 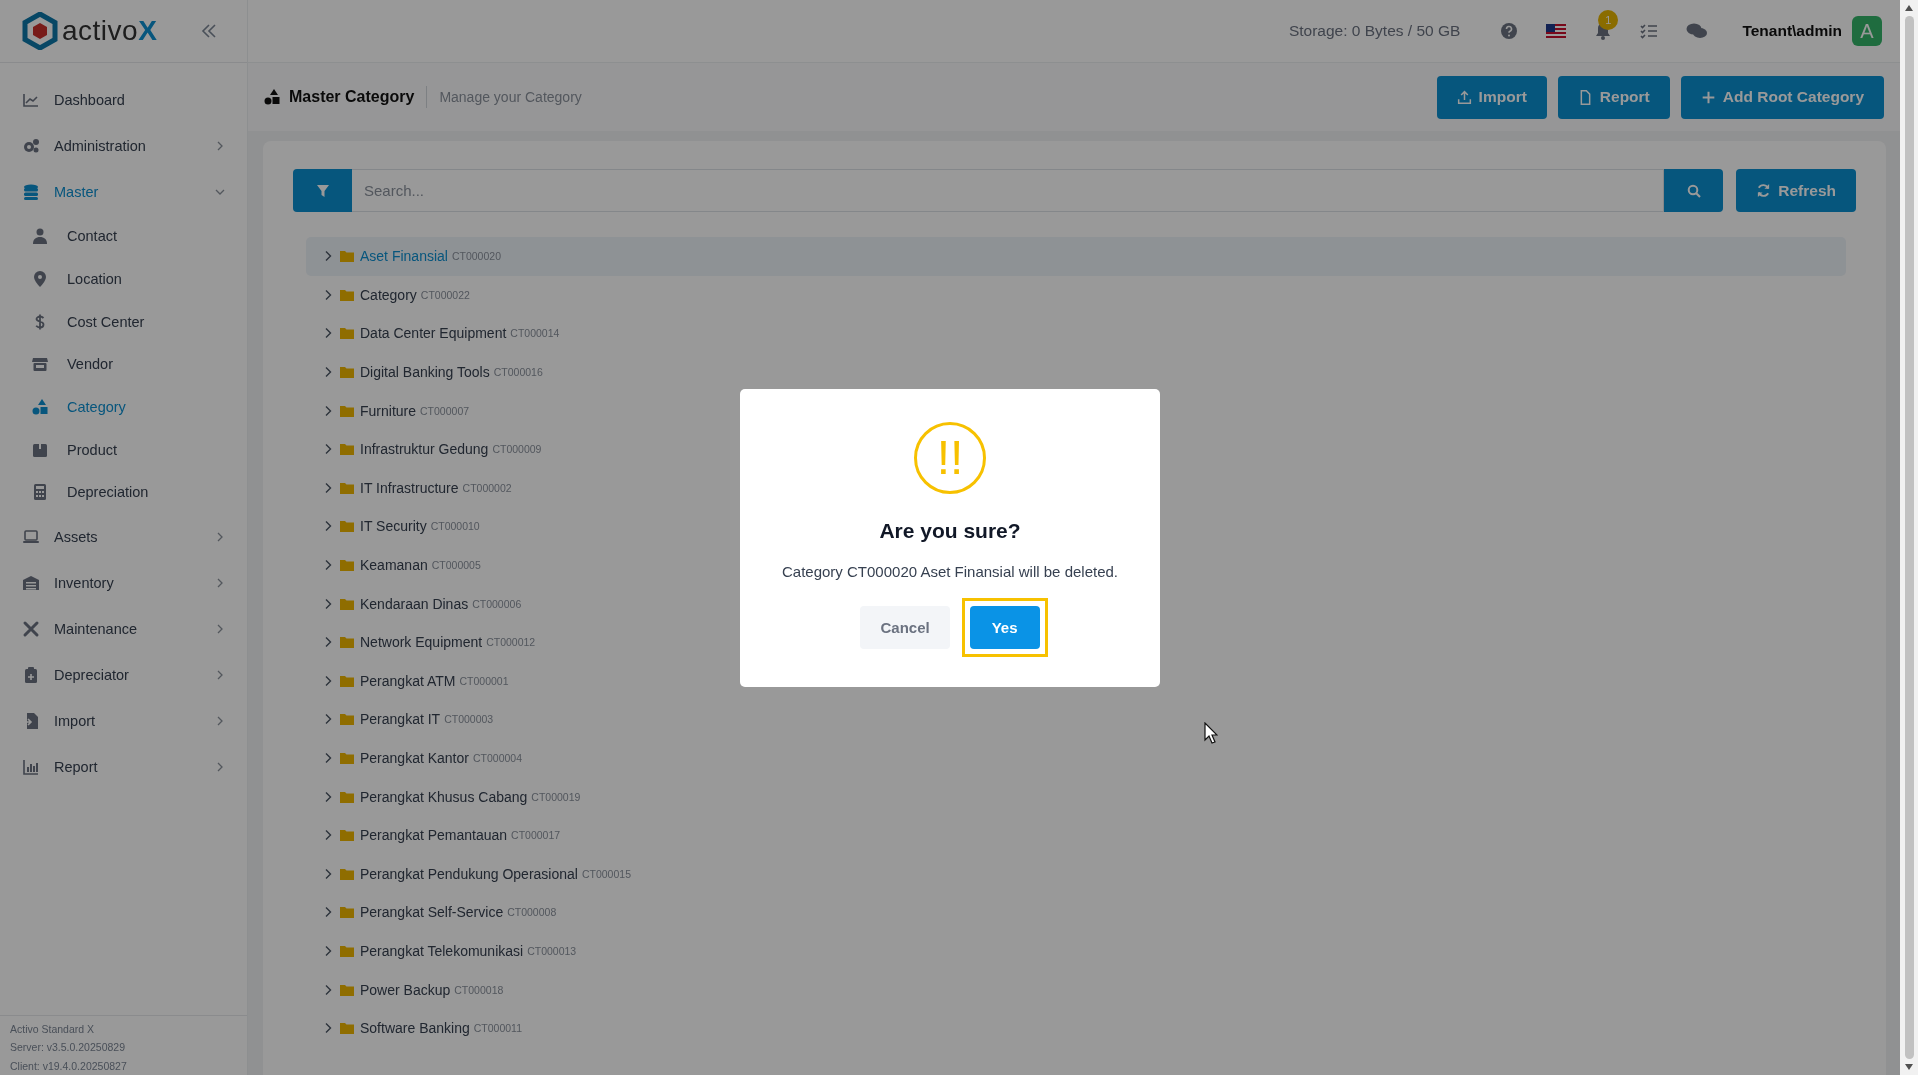 What do you see at coordinates (123, 322) in the screenshot?
I see `sidebar-subitem: Cost Center` at bounding box center [123, 322].